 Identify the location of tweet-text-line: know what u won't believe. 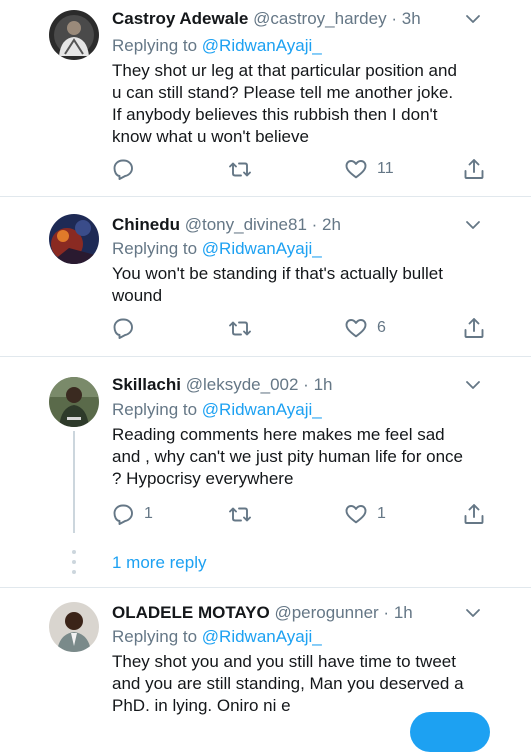
(210, 136).